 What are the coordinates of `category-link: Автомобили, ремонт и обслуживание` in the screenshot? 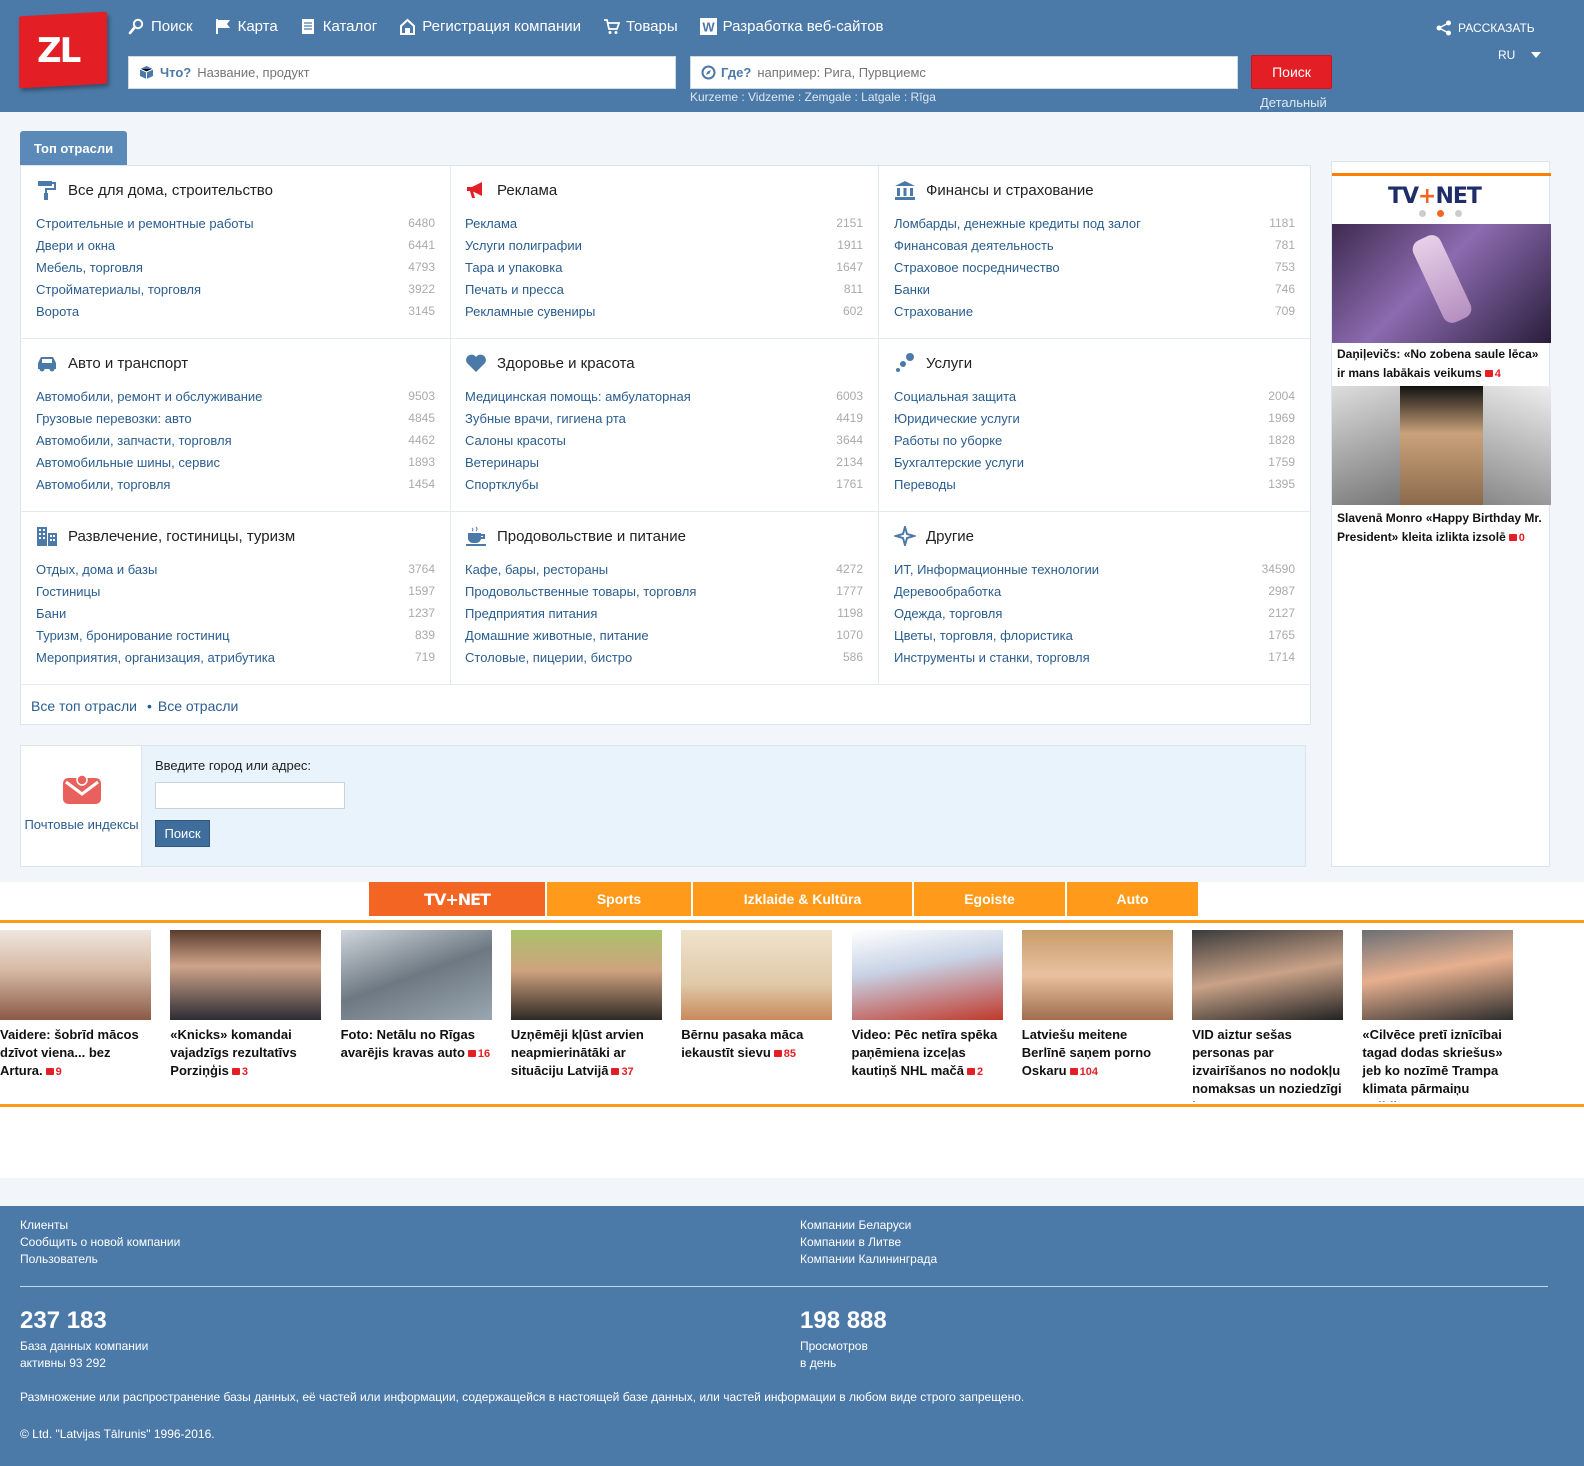 It's located at (149, 396).